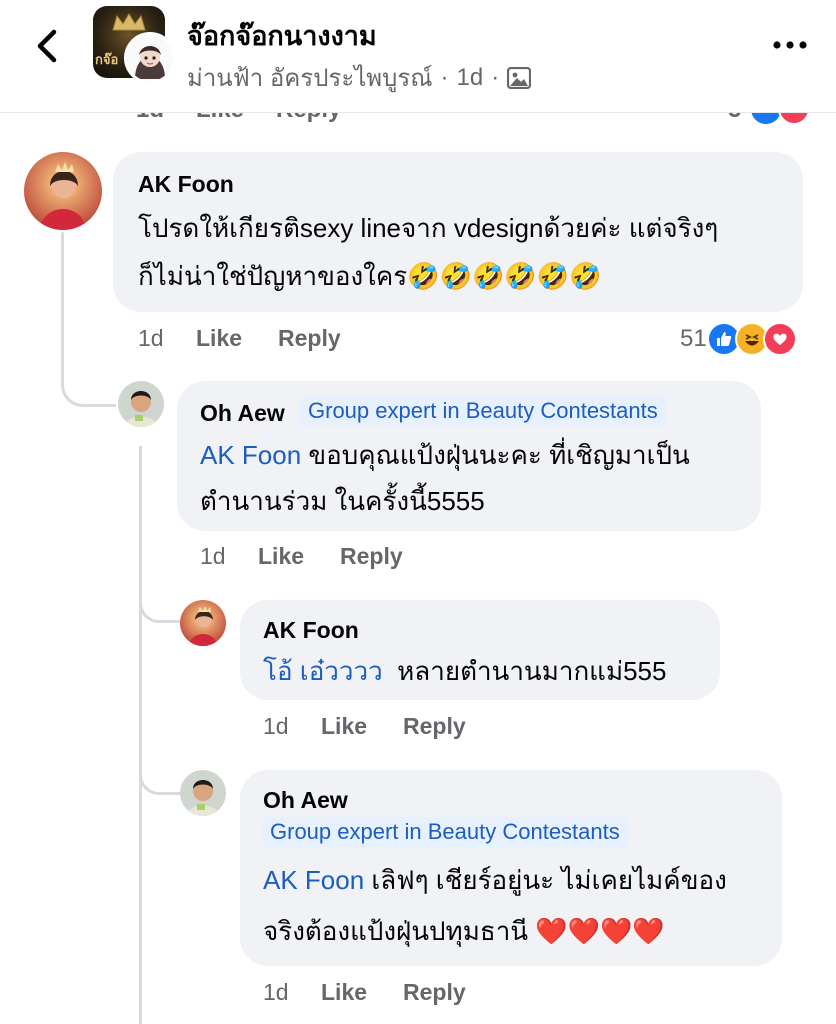 The width and height of the screenshot is (836, 1024). I want to click on poster-avatar-image, so click(150, 58).